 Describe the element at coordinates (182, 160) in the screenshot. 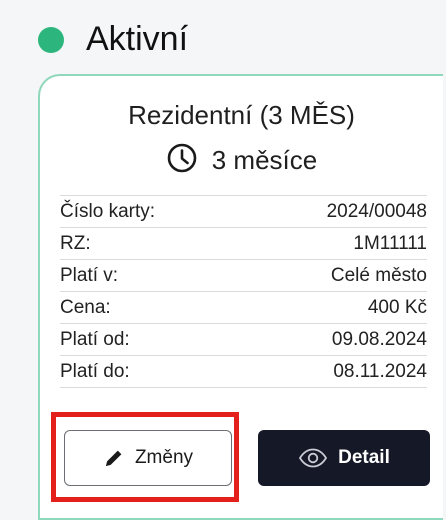

I see `clock-icon` at that location.